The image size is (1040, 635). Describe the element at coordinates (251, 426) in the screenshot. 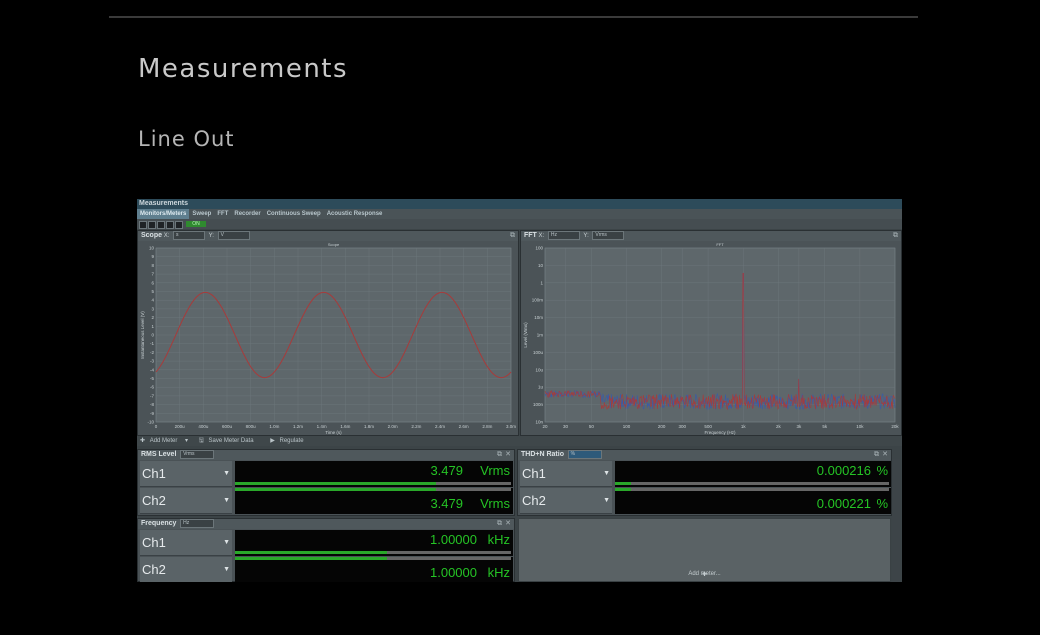

I see `x-tick-label: 800u` at that location.